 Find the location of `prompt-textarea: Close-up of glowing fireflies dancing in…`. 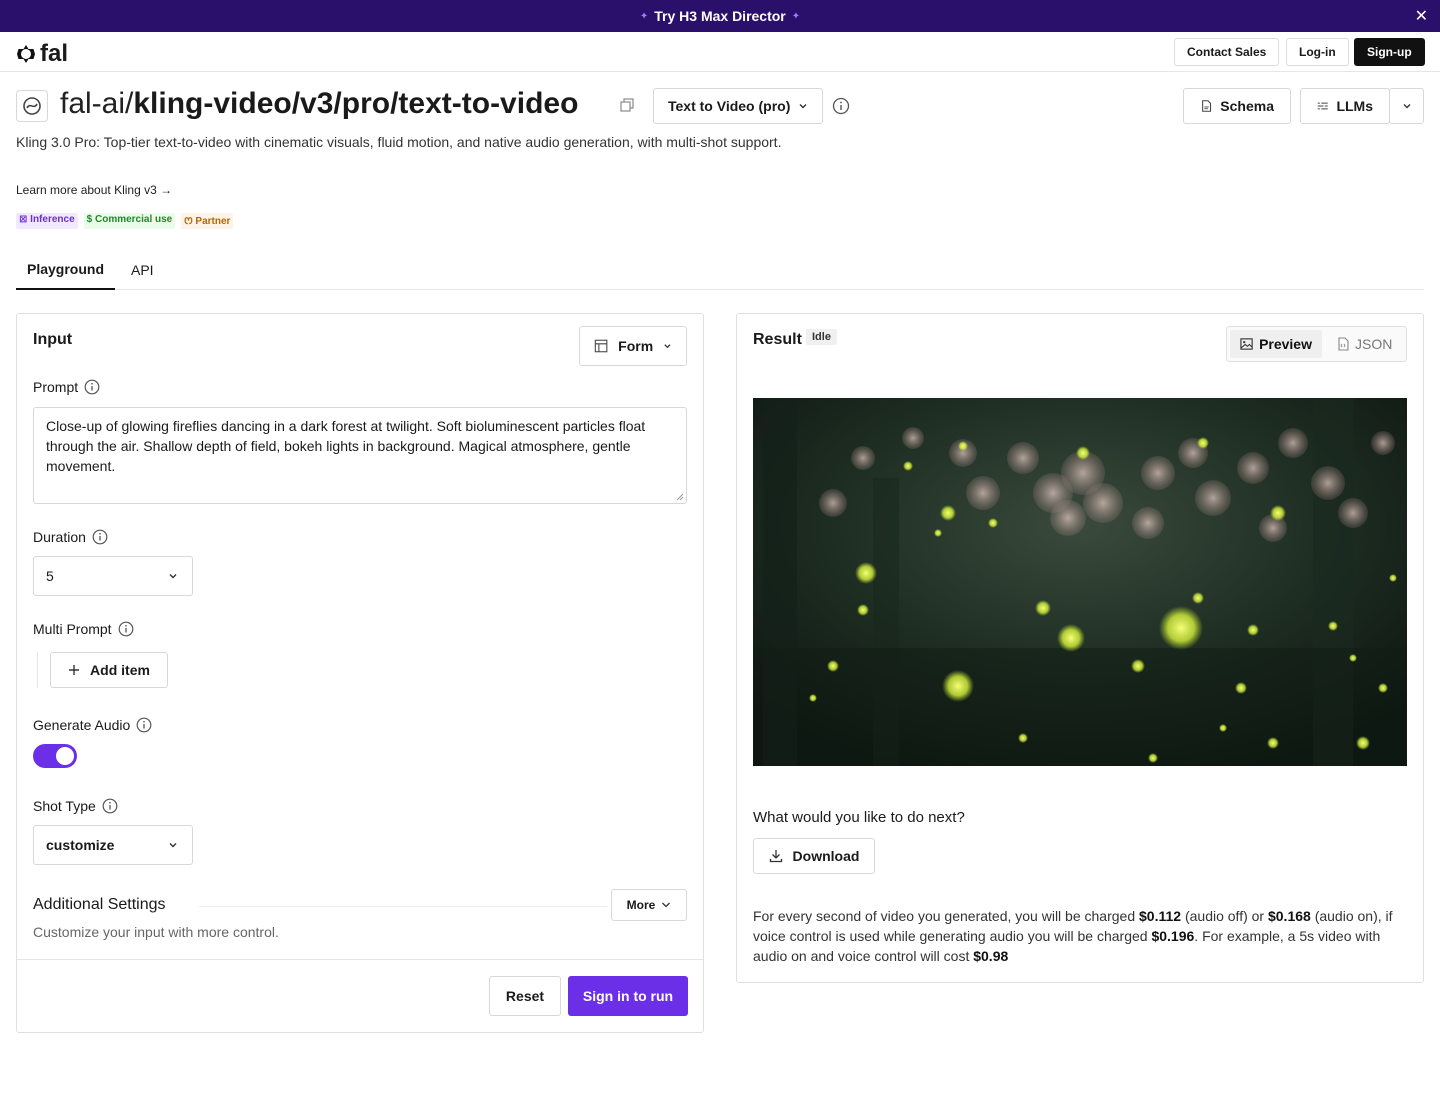

prompt-textarea: Close-up of glowing fireflies dancing in… is located at coordinates (360, 455).